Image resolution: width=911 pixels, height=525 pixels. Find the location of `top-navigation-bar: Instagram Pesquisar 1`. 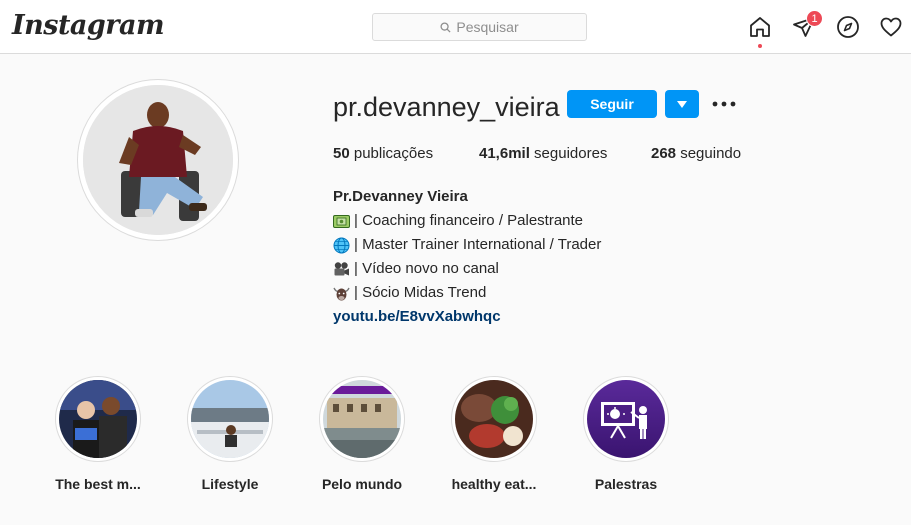

top-navigation-bar: Instagram Pesquisar 1 is located at coordinates (455, 27).